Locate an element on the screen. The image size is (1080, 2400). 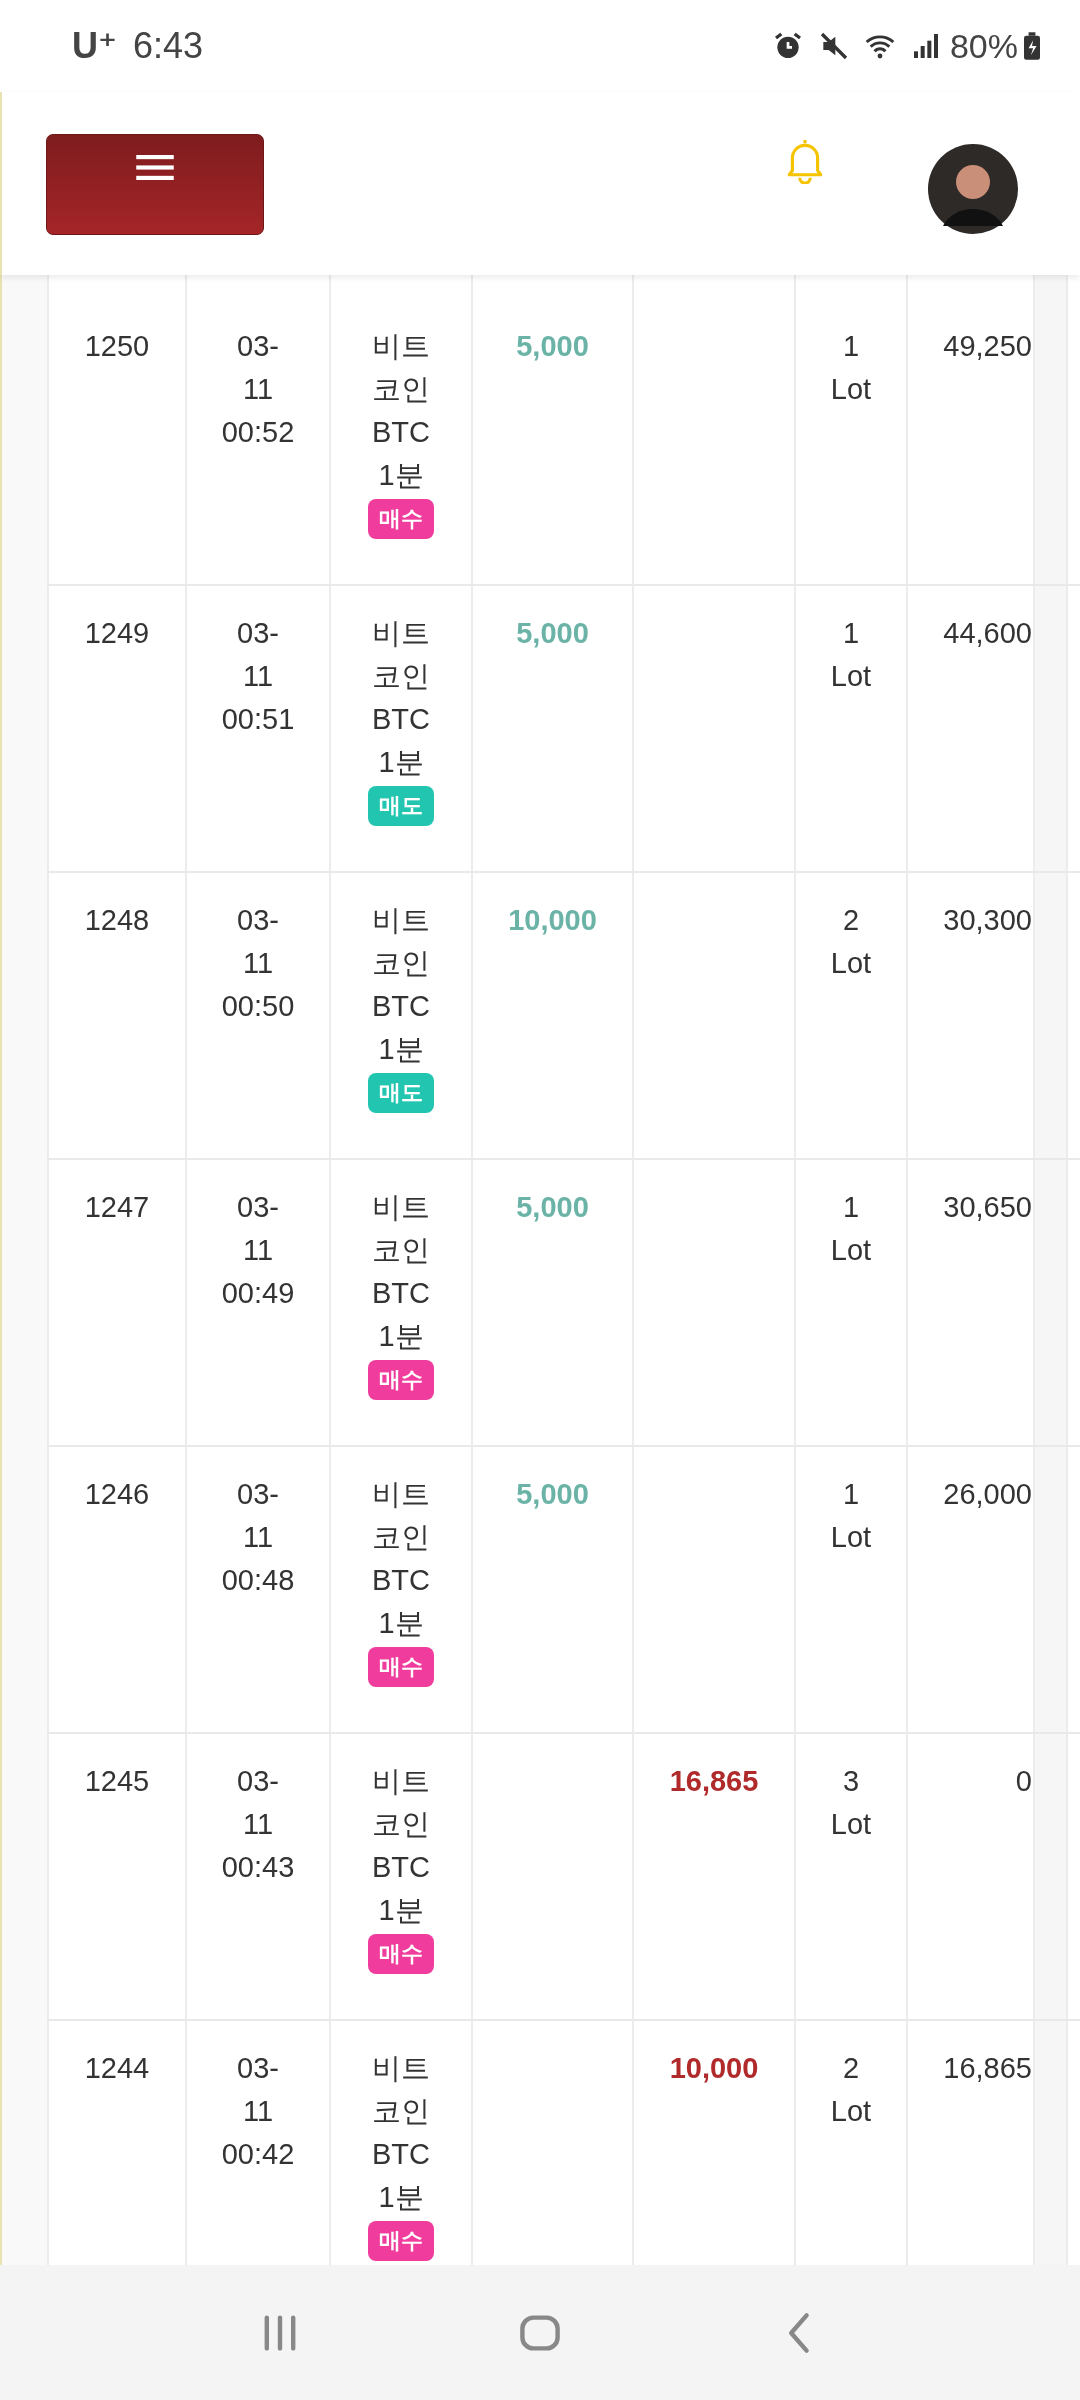
amount: 16,865 is located at coordinates (714, 1781).